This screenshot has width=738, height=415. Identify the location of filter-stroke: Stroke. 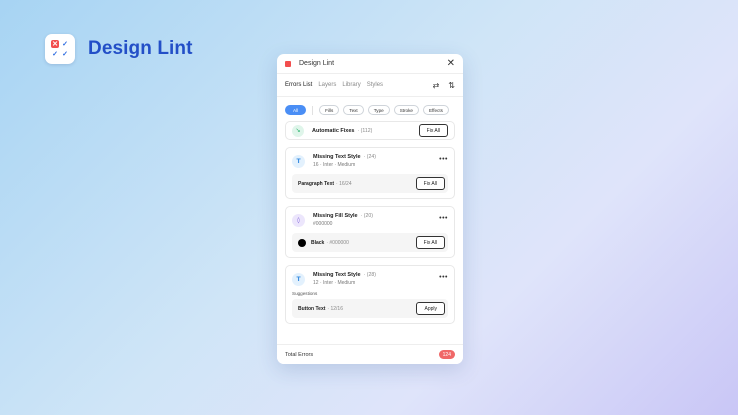
(406, 110).